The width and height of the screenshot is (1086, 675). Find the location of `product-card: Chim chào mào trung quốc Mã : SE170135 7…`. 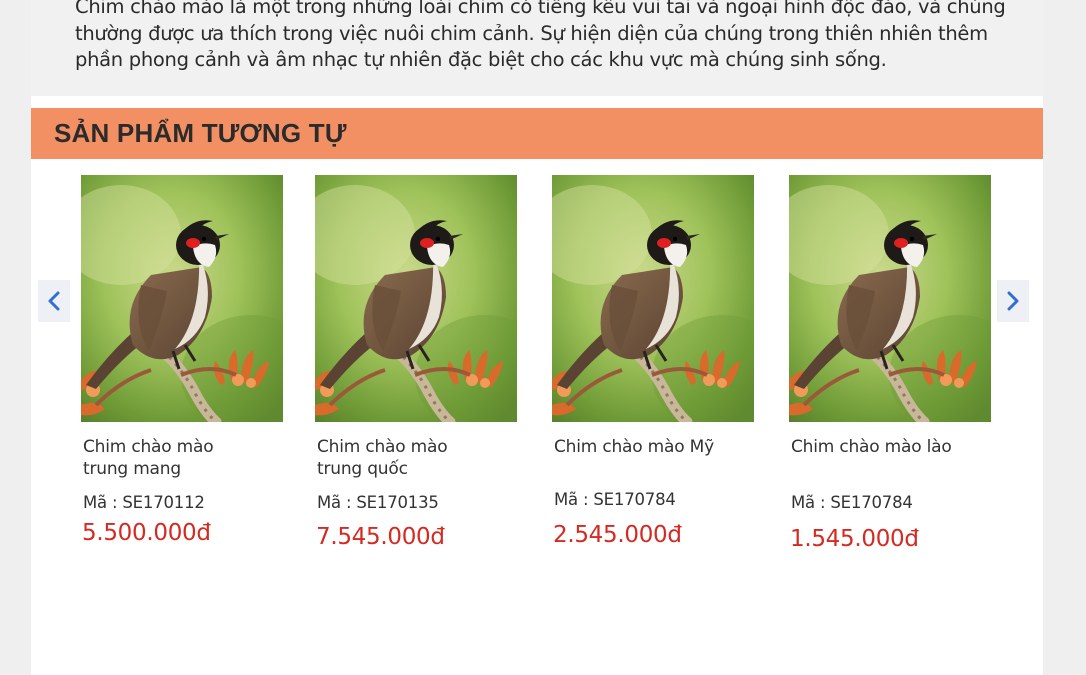

product-card: Chim chào mào trung quốc Mã : SE170135 7… is located at coordinates (416, 362).